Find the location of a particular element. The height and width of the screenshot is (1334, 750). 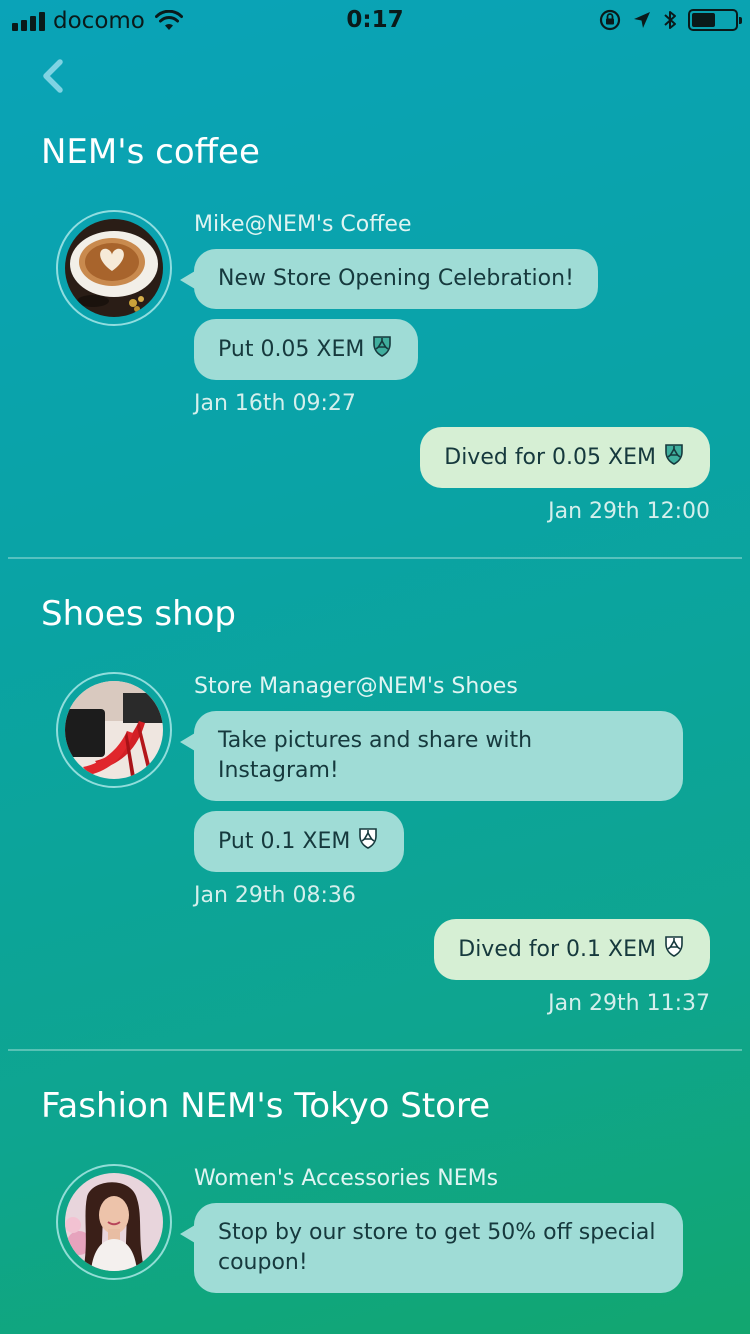

dived-bubble: Dived for 0.05 XEM is located at coordinates (565, 457).